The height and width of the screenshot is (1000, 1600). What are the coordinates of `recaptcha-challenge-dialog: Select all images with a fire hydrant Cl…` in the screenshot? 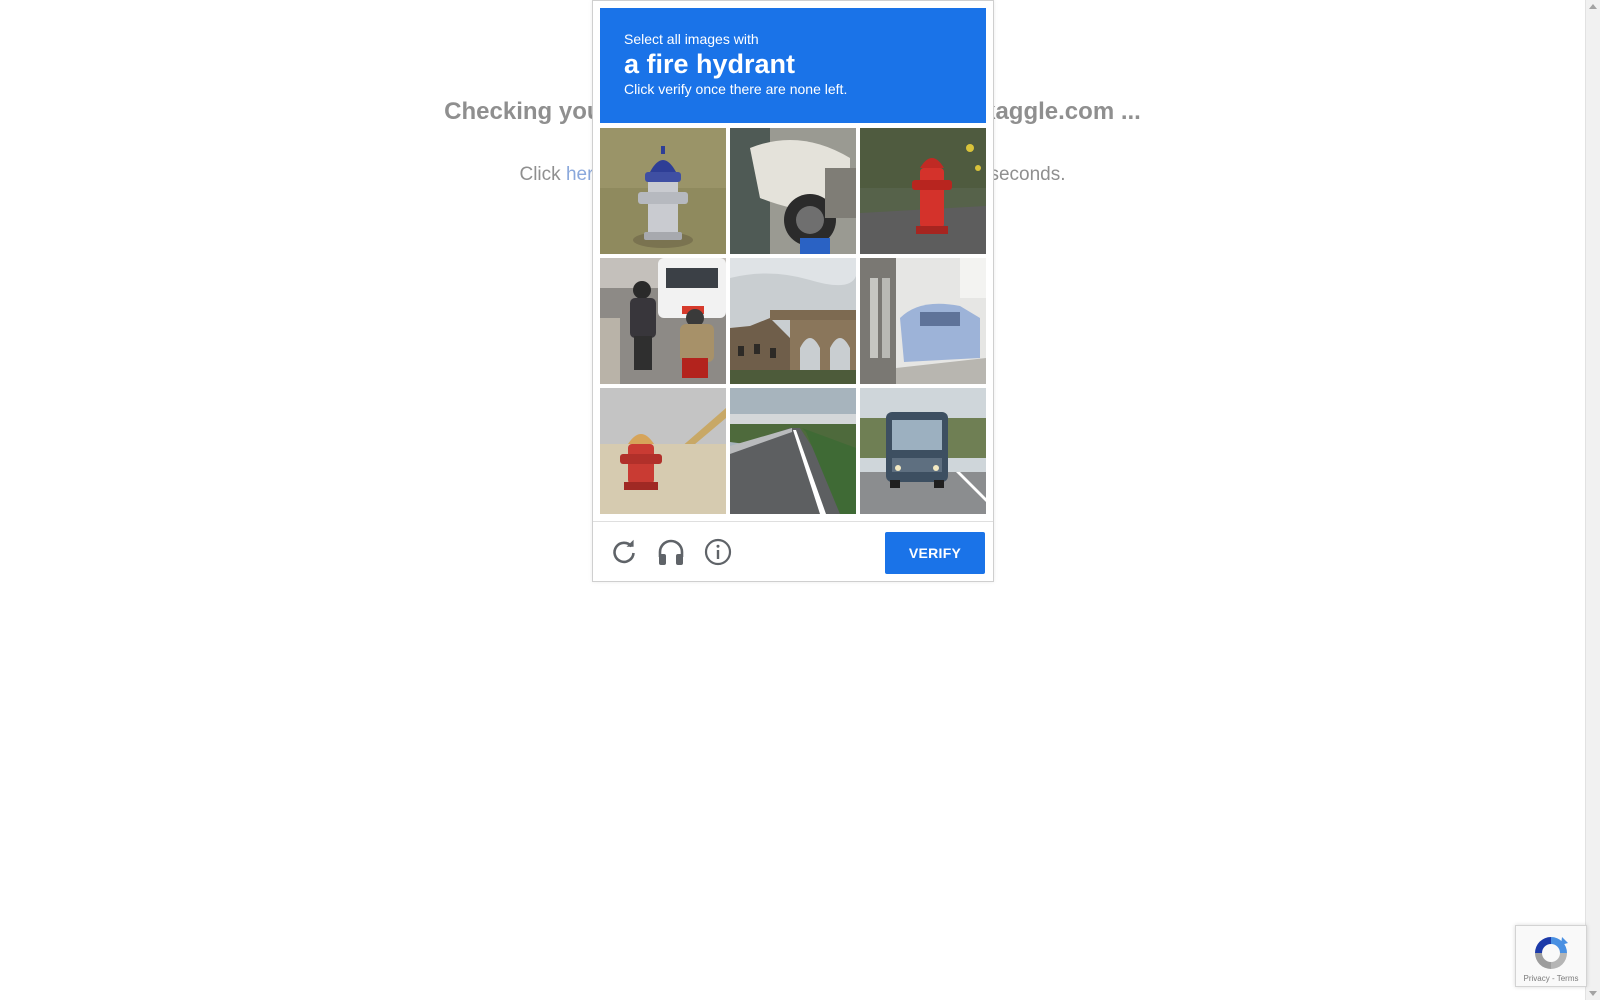 It's located at (793, 291).